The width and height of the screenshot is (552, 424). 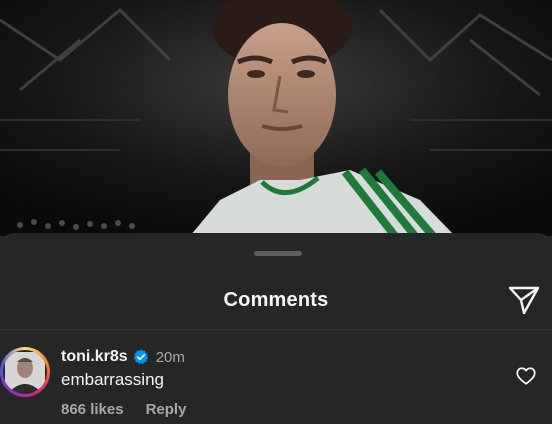 I want to click on reply-button: Reply, so click(x=166, y=409).